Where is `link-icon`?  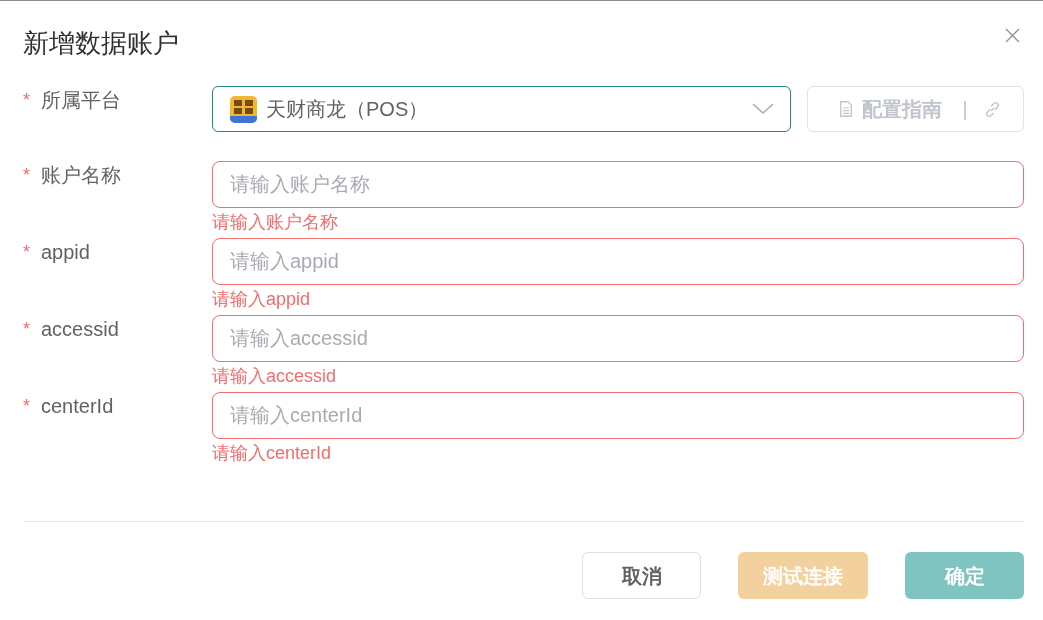
link-icon is located at coordinates (992, 109).